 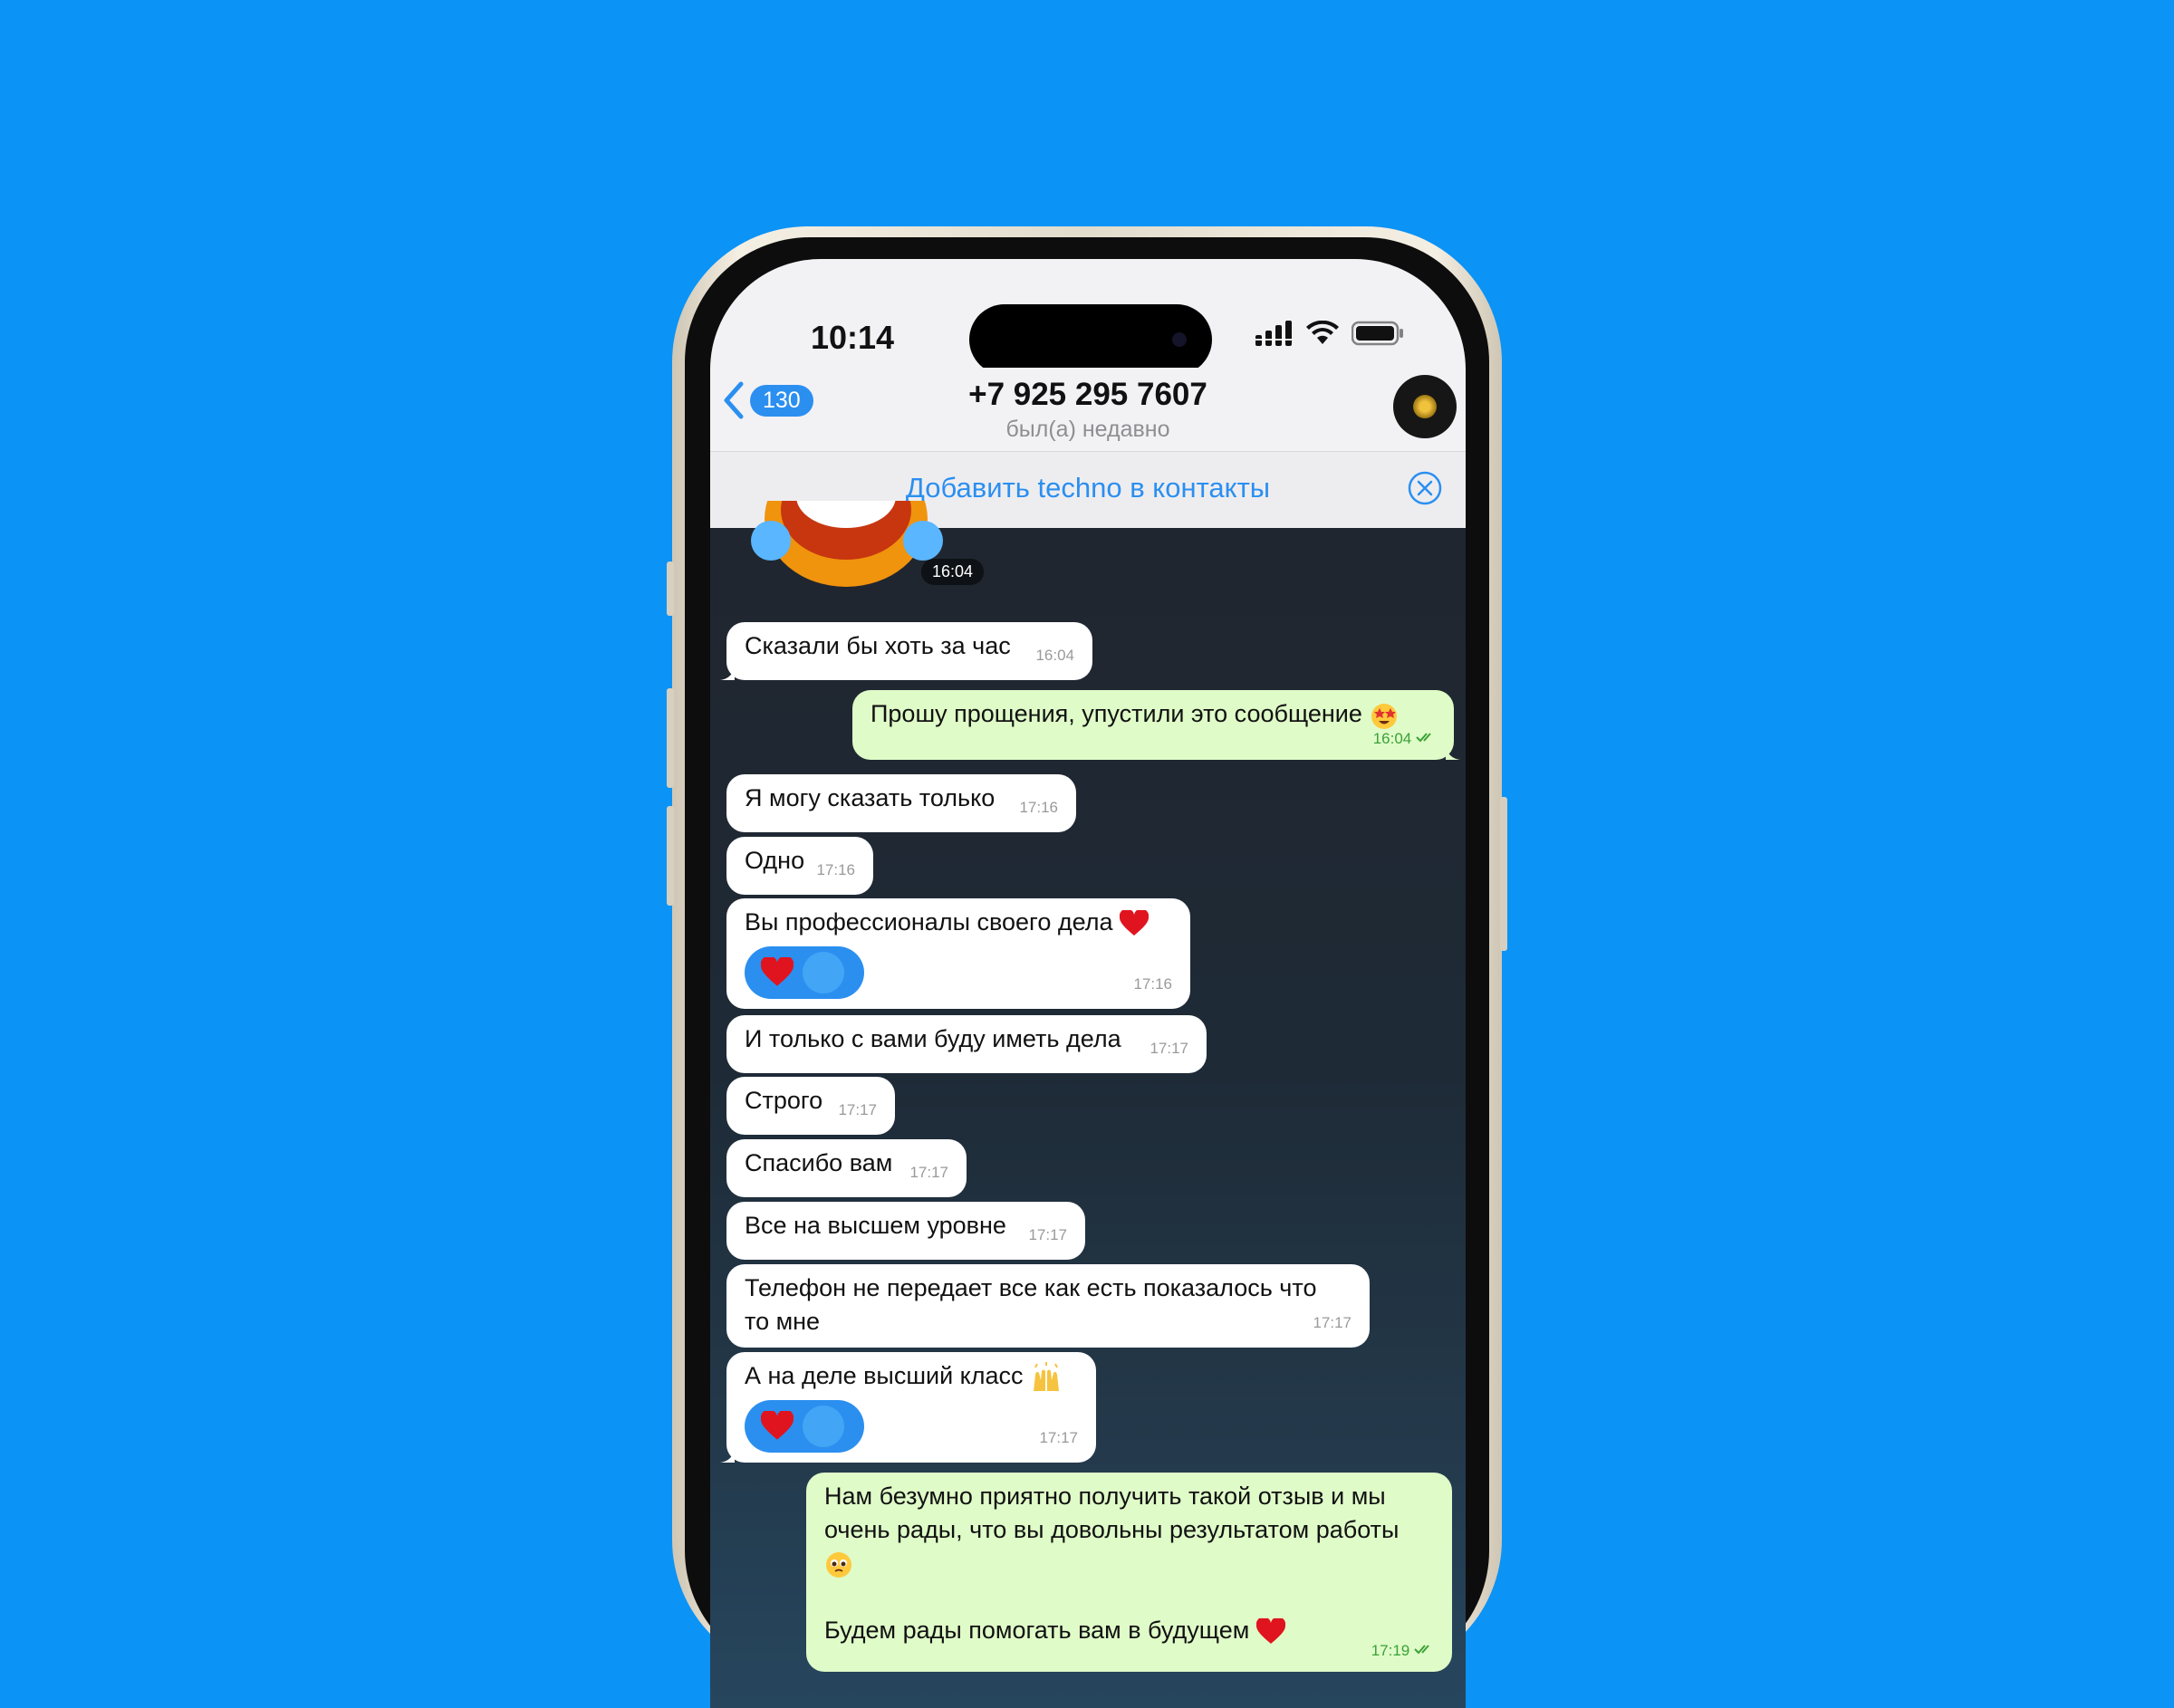 I want to click on message-bubble: Спасибо вам 17:17, so click(x=846, y=1168).